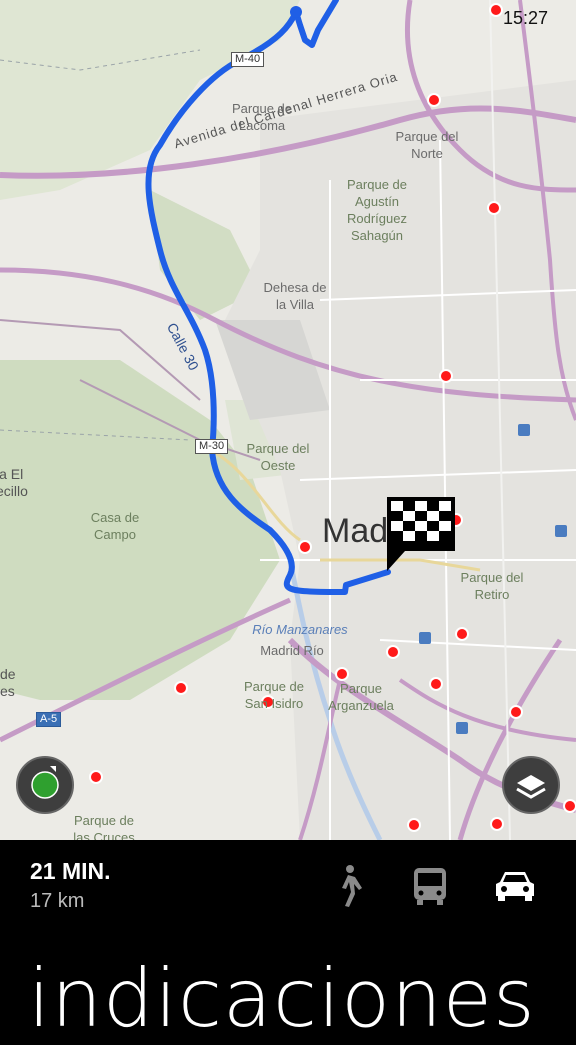  What do you see at coordinates (292, 650) in the screenshot?
I see `place-label: Madrid Río` at bounding box center [292, 650].